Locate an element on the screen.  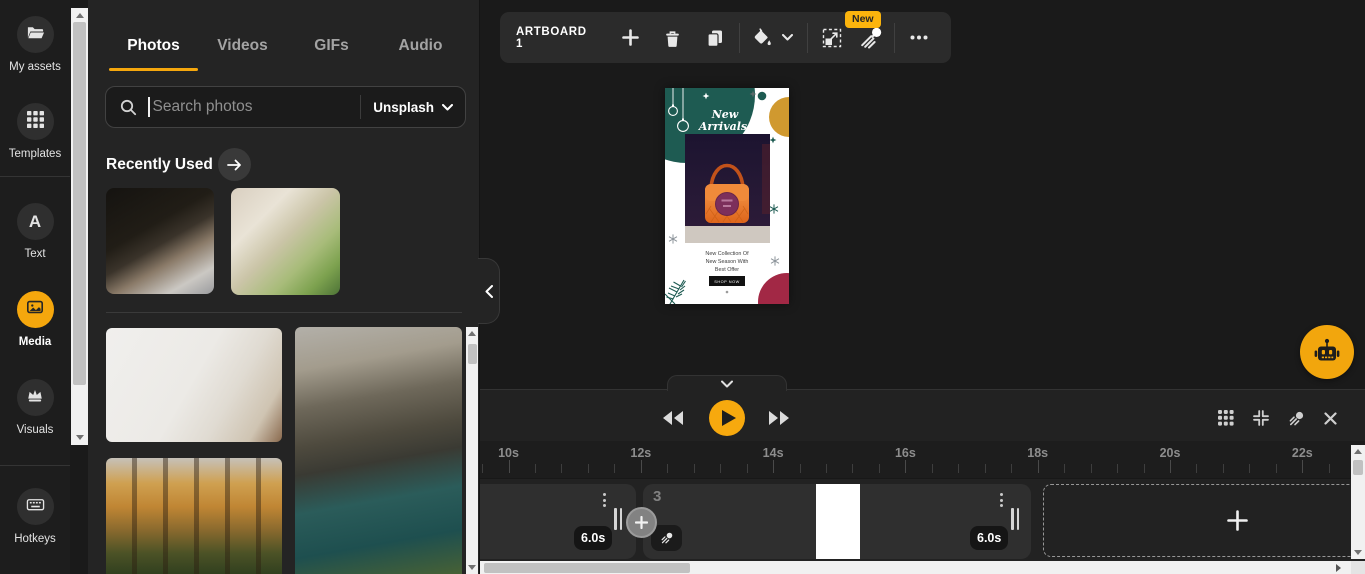
artboard-toolbar: ARTBOARD 1 is located at coordinates (725, 37).